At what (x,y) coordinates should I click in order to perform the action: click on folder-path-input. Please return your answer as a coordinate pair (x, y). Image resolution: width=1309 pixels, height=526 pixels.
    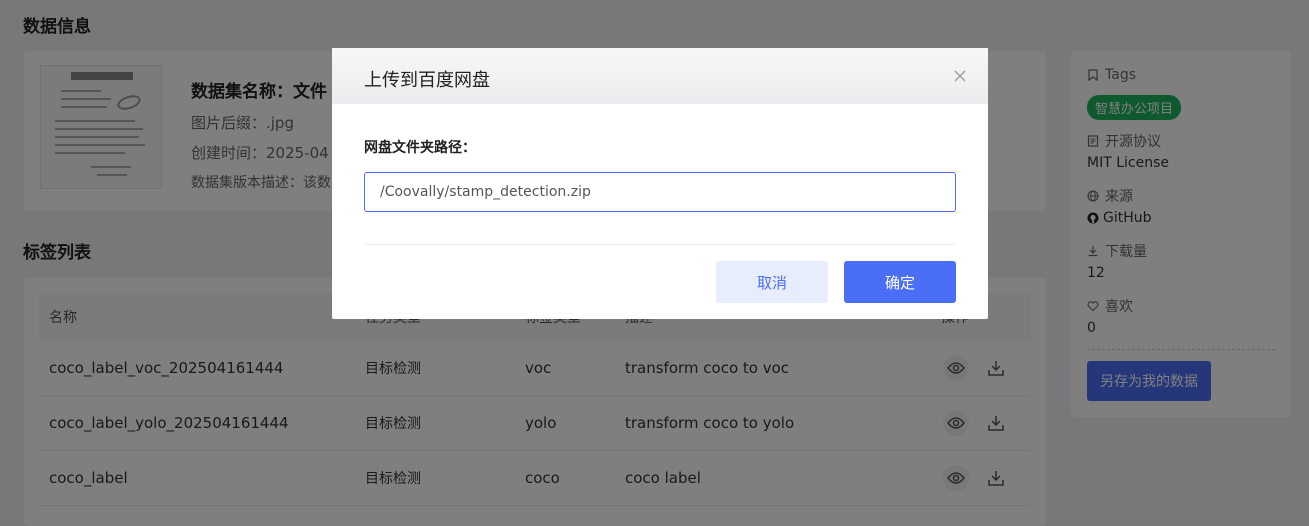
    Looking at the image, I should click on (660, 192).